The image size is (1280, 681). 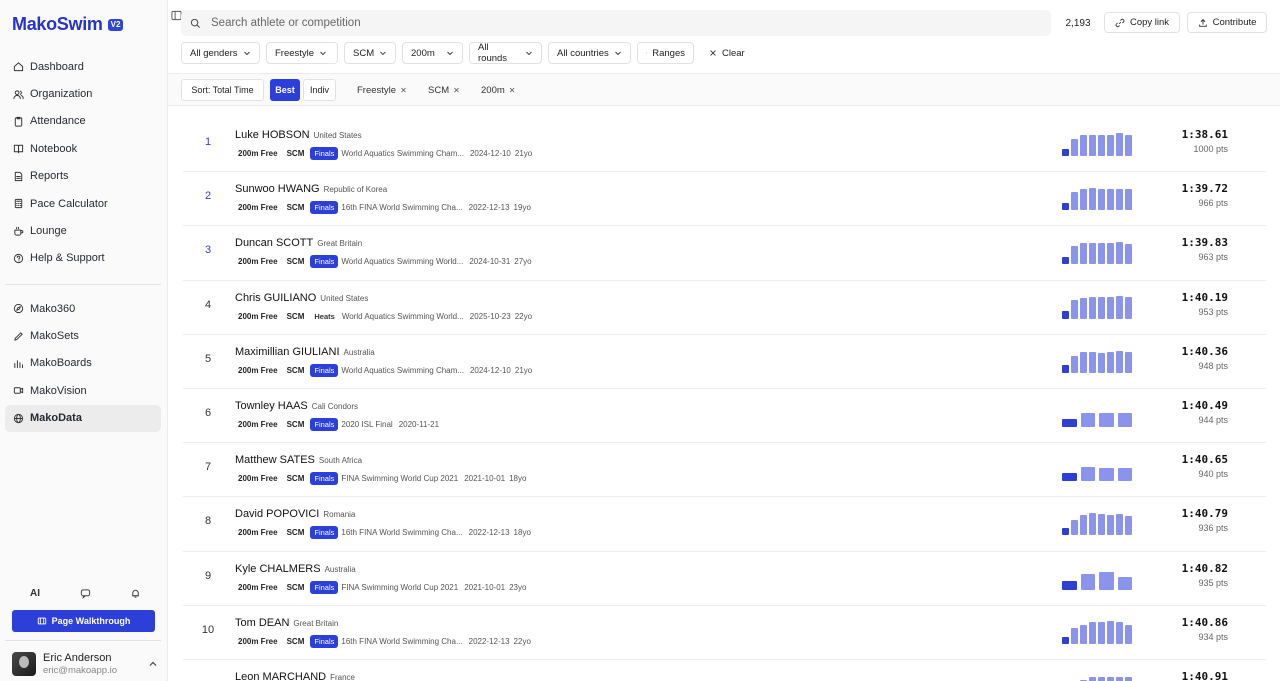 What do you see at coordinates (135, 593) in the screenshot?
I see `bell-icon` at bounding box center [135, 593].